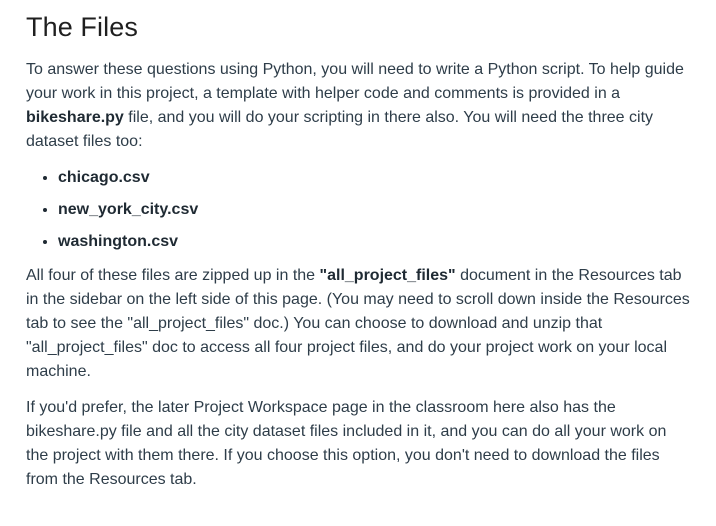 The height and width of the screenshot is (526, 716). Describe the element at coordinates (387, 275) in the screenshot. I see `all-project-files-name: "all_project_files"` at that location.